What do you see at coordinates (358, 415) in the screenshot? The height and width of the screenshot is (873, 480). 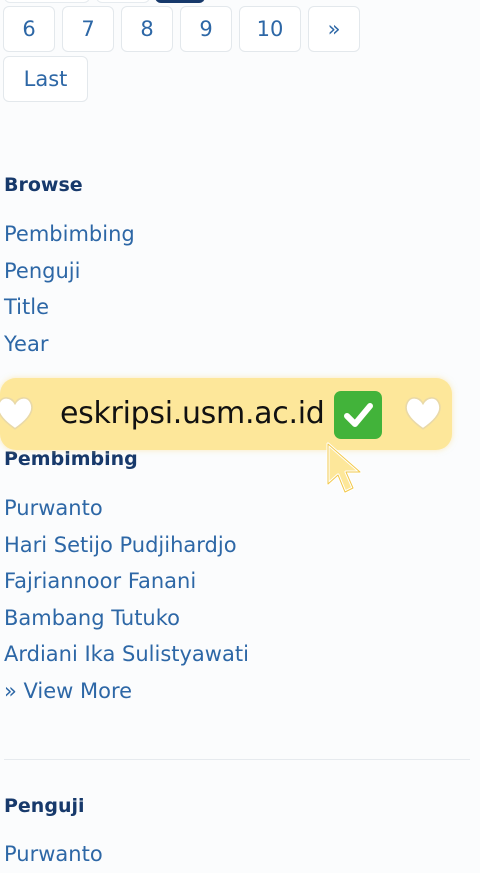 I see `check-mark-icon` at bounding box center [358, 415].